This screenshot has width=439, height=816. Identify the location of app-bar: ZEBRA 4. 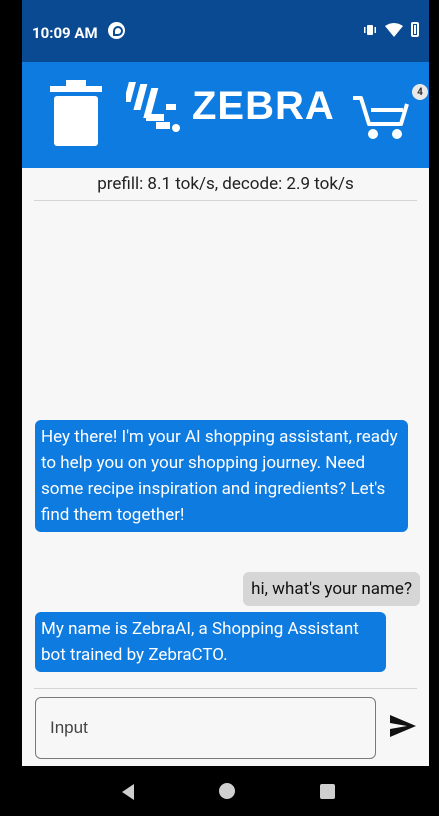
(225, 115).